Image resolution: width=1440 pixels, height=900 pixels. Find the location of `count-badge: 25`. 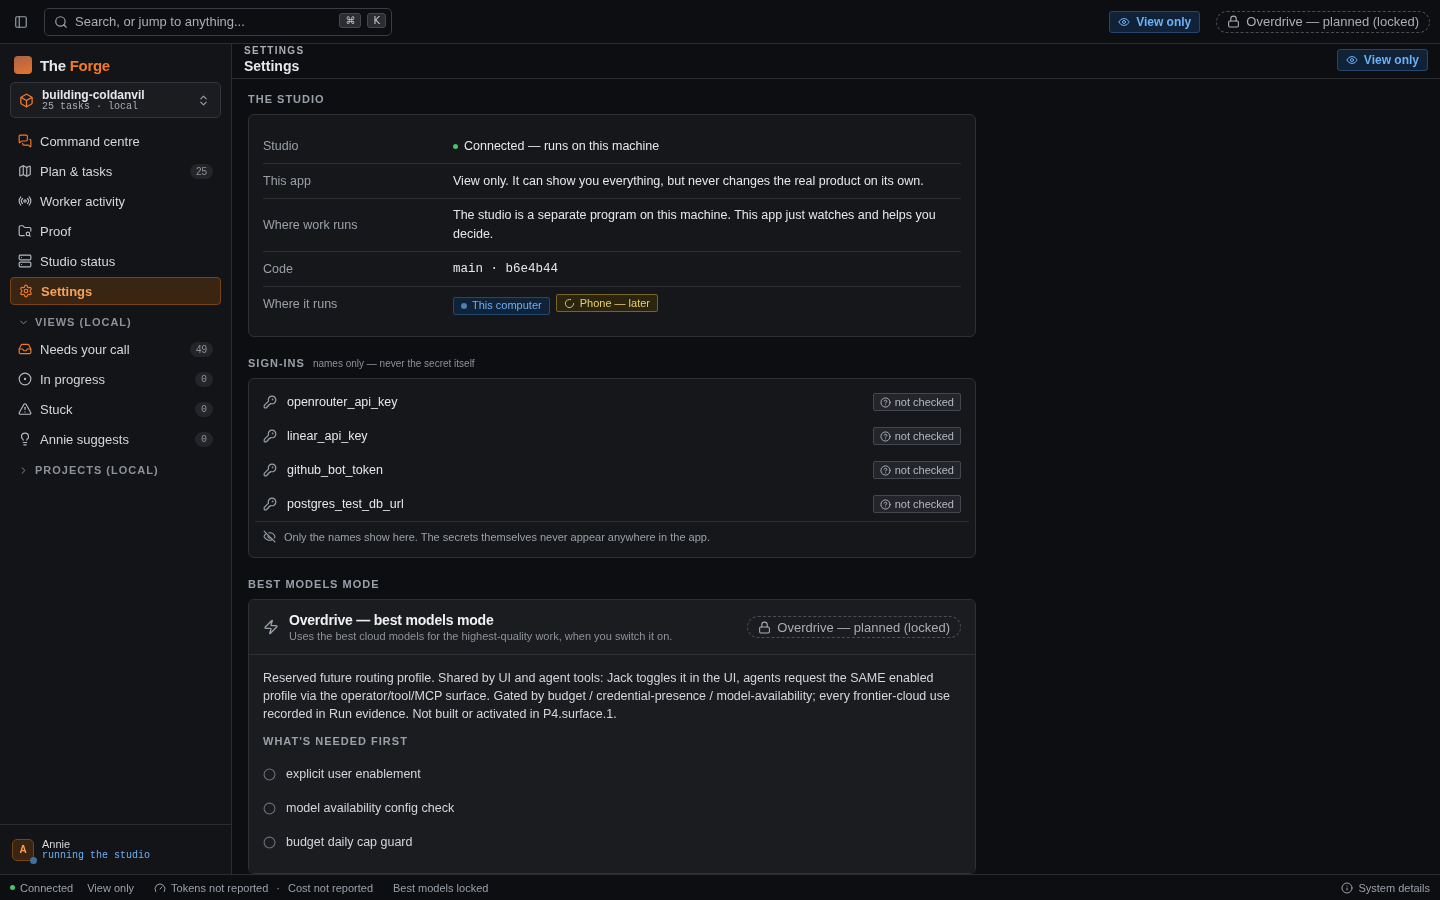

count-badge: 25 is located at coordinates (201, 171).